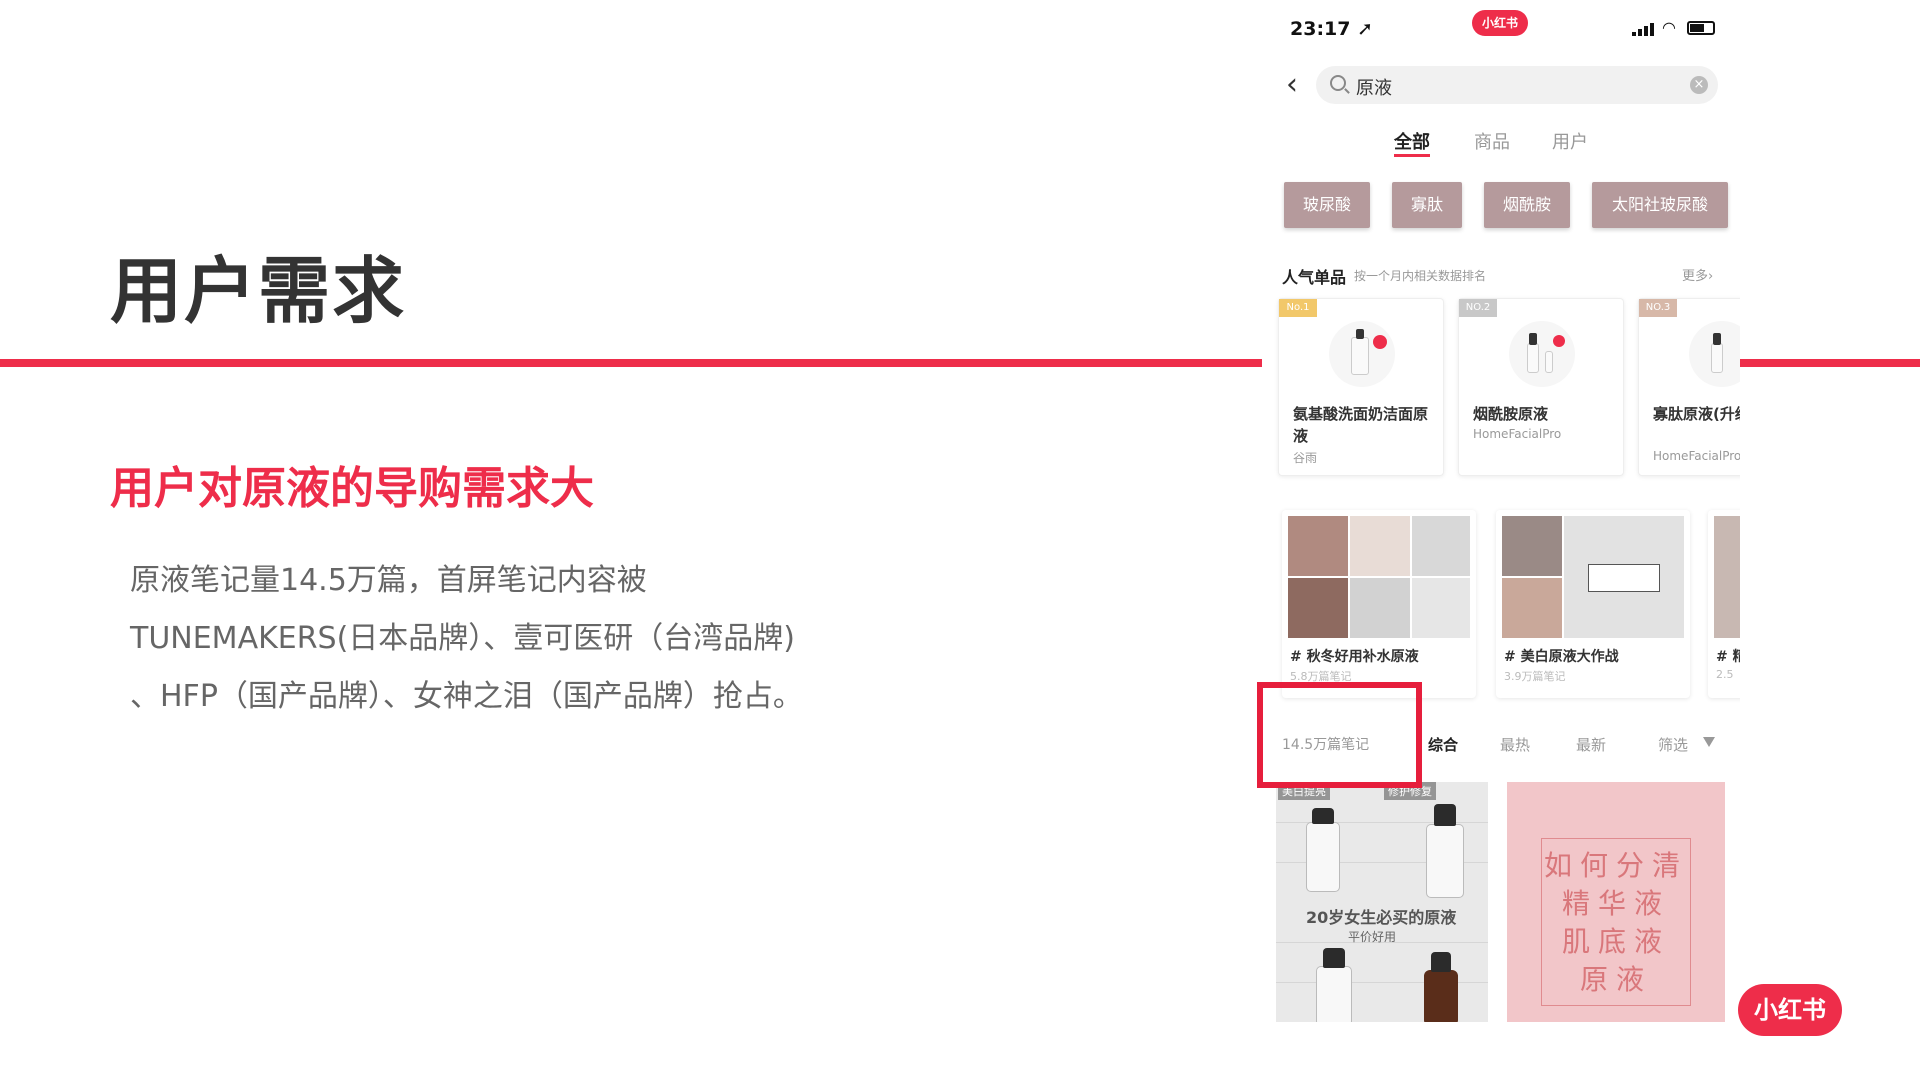 This screenshot has width=1920, height=1080. I want to click on status-bar: 23:17 ➚ 小红书 ◠, so click(1501, 29).